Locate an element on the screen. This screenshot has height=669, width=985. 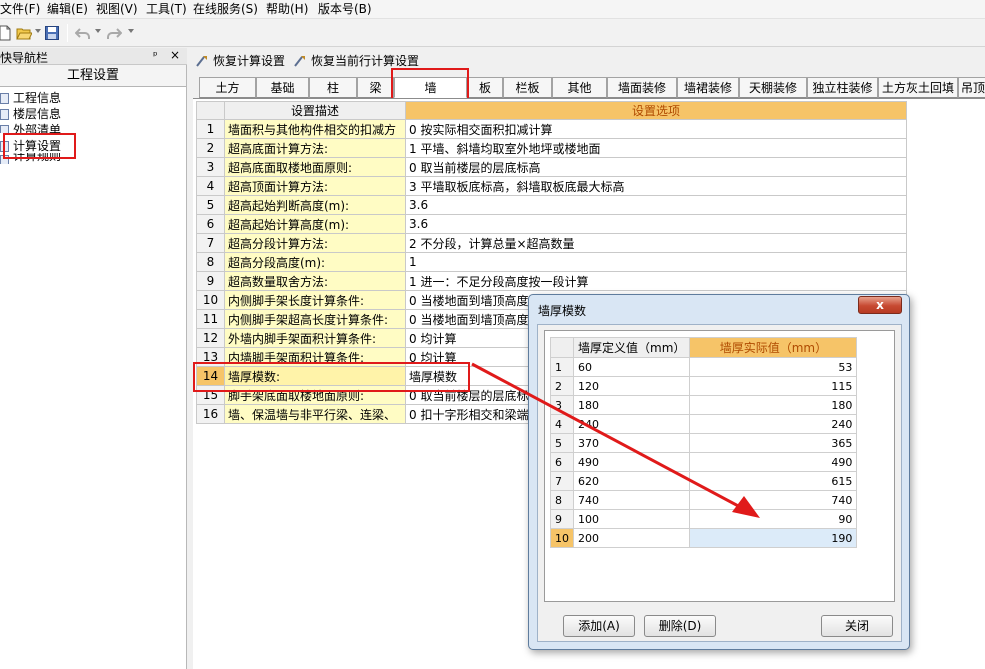
nav-item-calc-rules: 计算规则 is located at coordinates (60, 158).